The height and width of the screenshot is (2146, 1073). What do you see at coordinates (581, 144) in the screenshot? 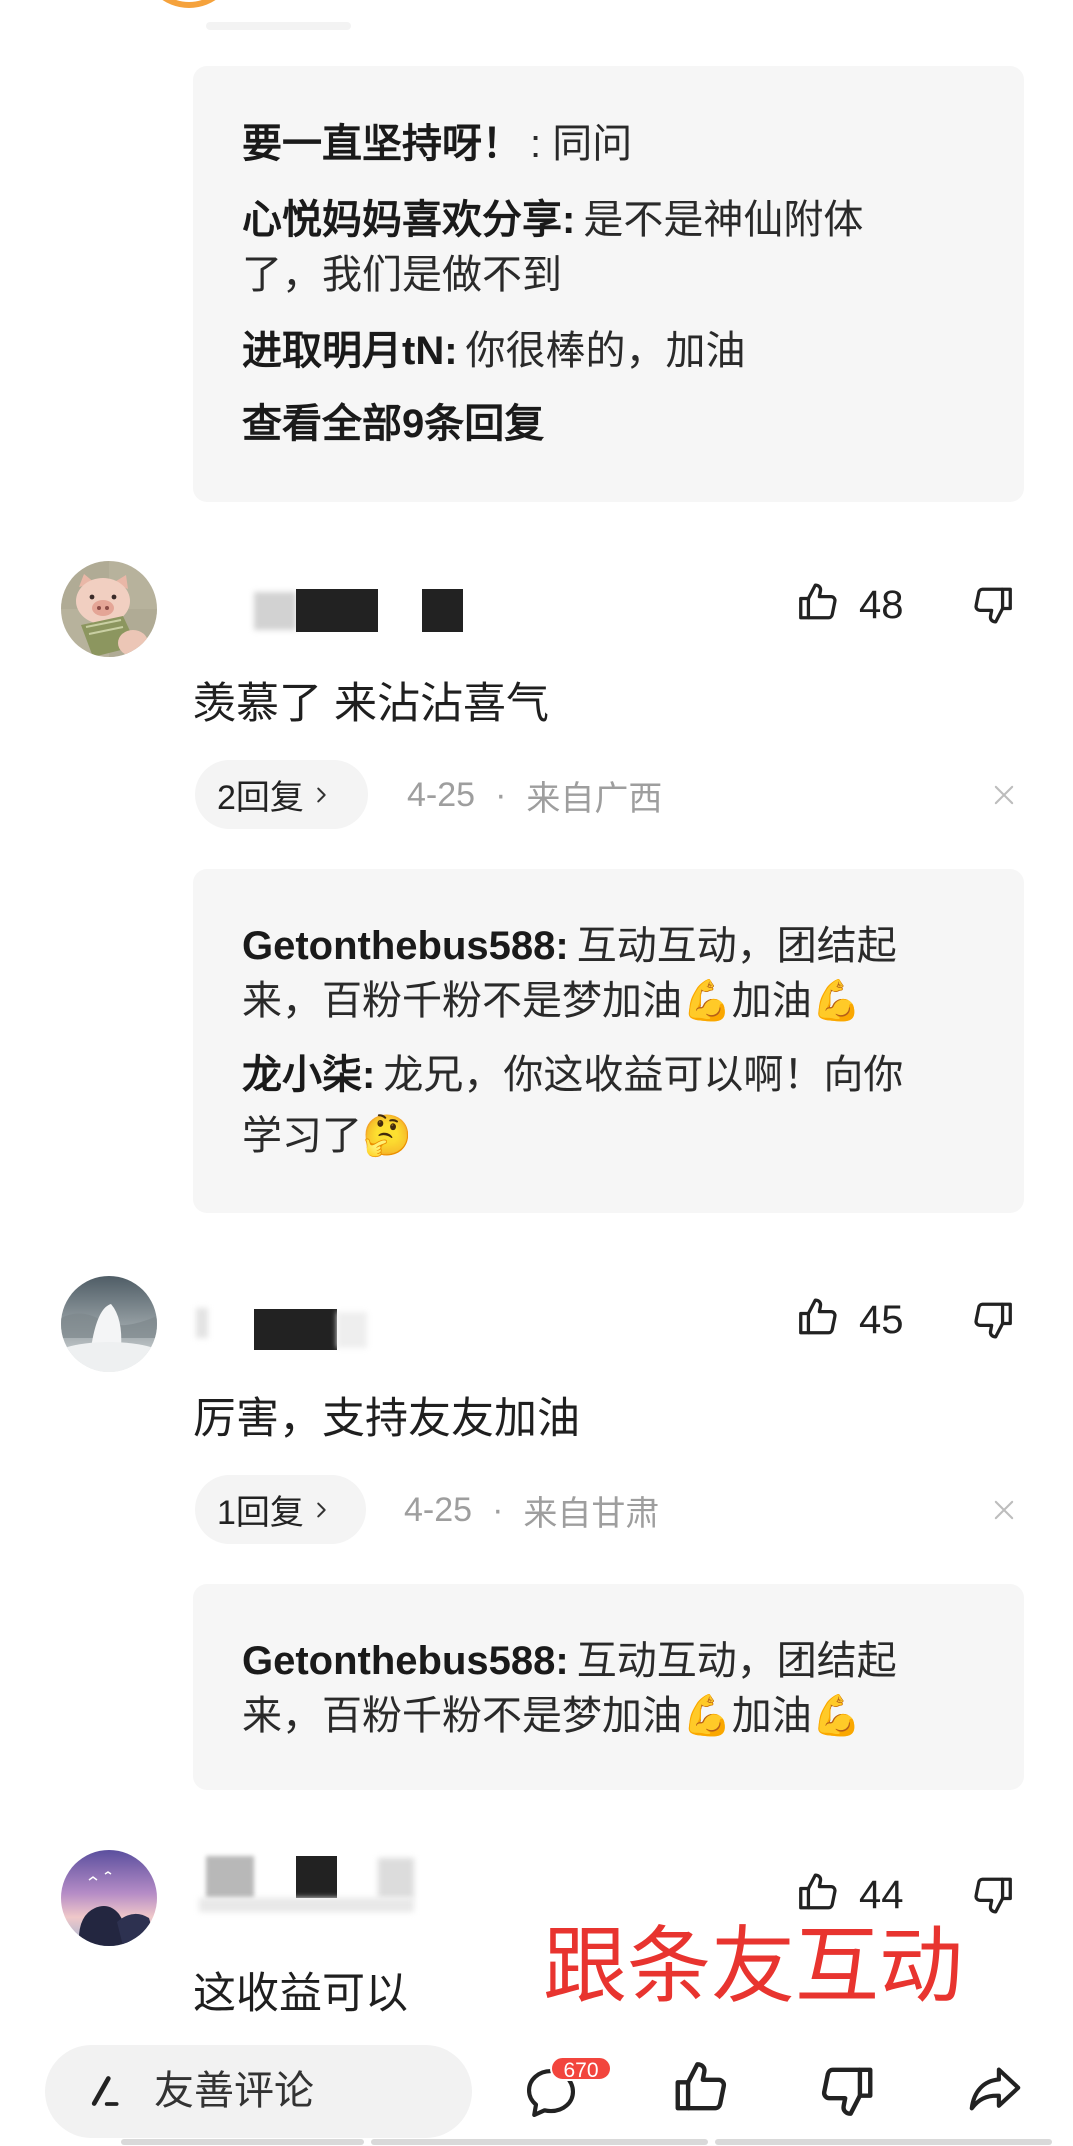
I see `reply-text: : 同问` at bounding box center [581, 144].